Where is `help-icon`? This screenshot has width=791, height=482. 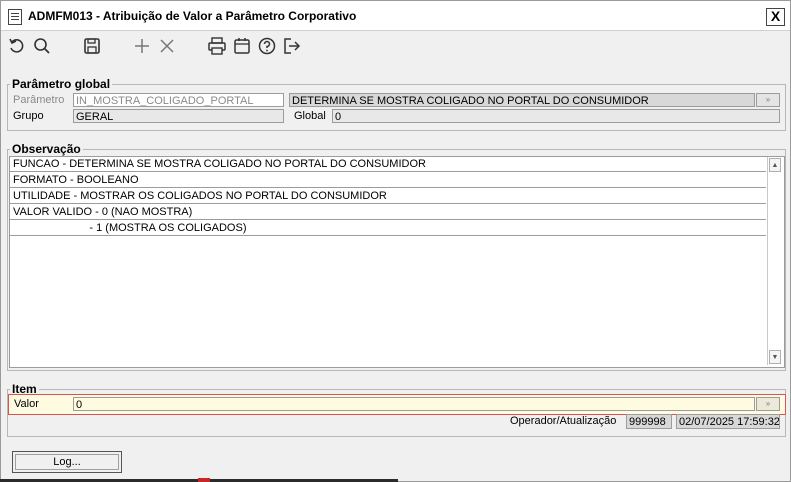
help-icon is located at coordinates (267, 46).